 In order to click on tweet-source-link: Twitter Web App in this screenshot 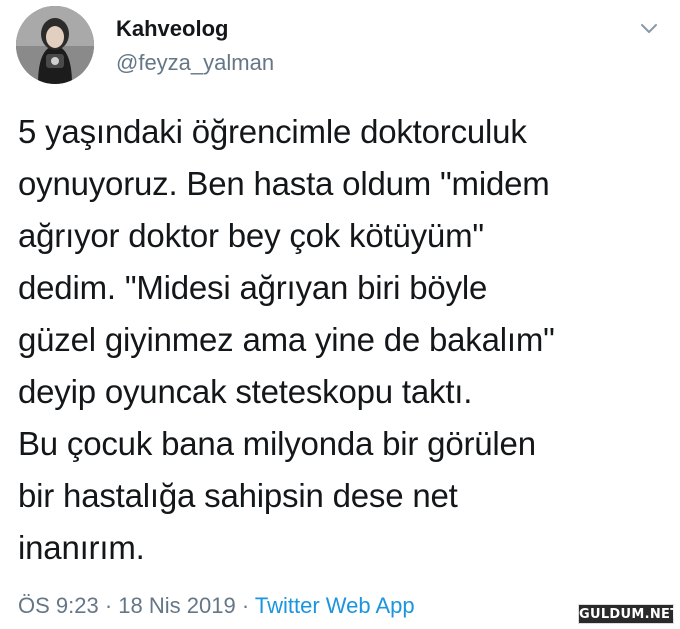, I will do `click(335, 605)`.